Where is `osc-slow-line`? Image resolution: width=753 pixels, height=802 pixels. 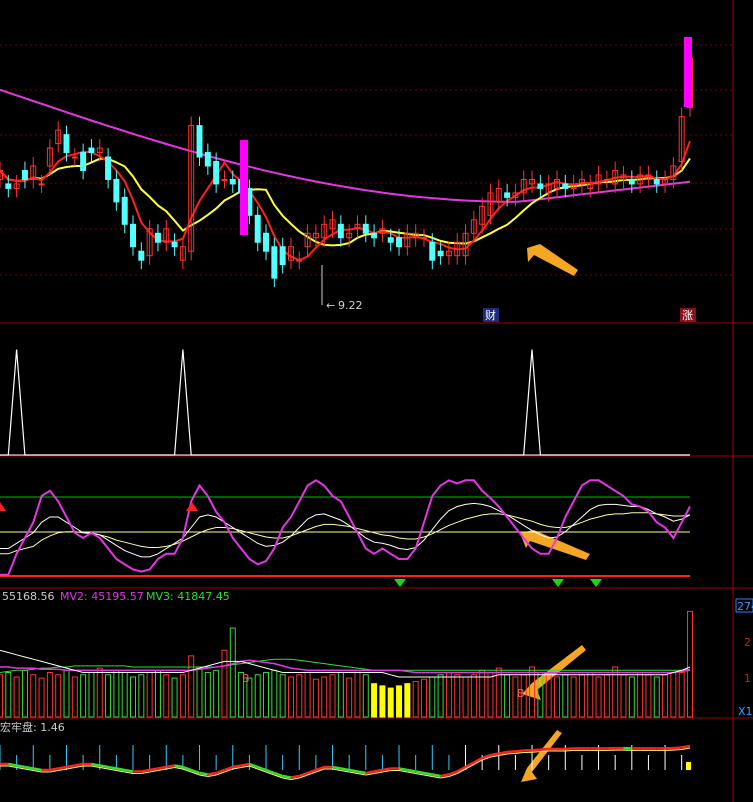 osc-slow-line is located at coordinates (345, 533).